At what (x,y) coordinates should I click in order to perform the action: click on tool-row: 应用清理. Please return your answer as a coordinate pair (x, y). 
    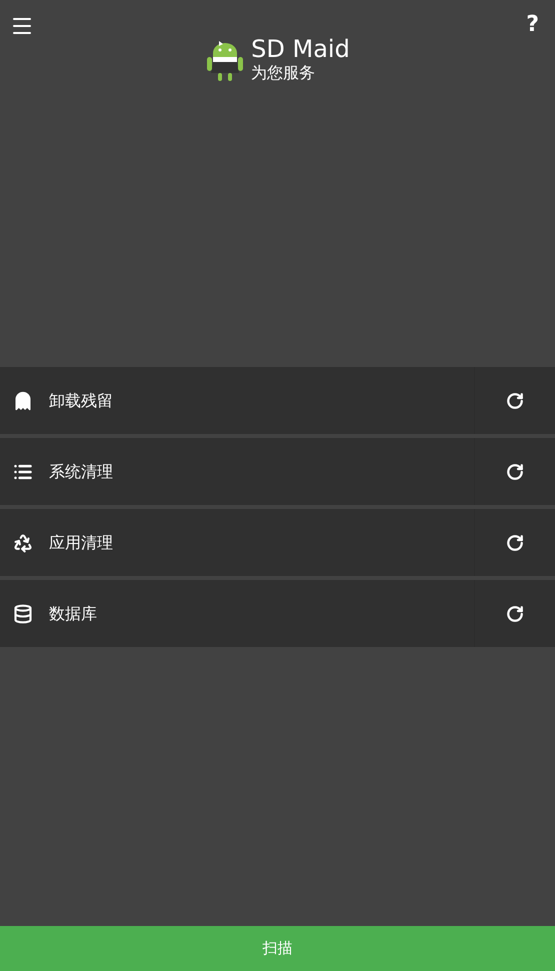
    Looking at the image, I should click on (237, 542).